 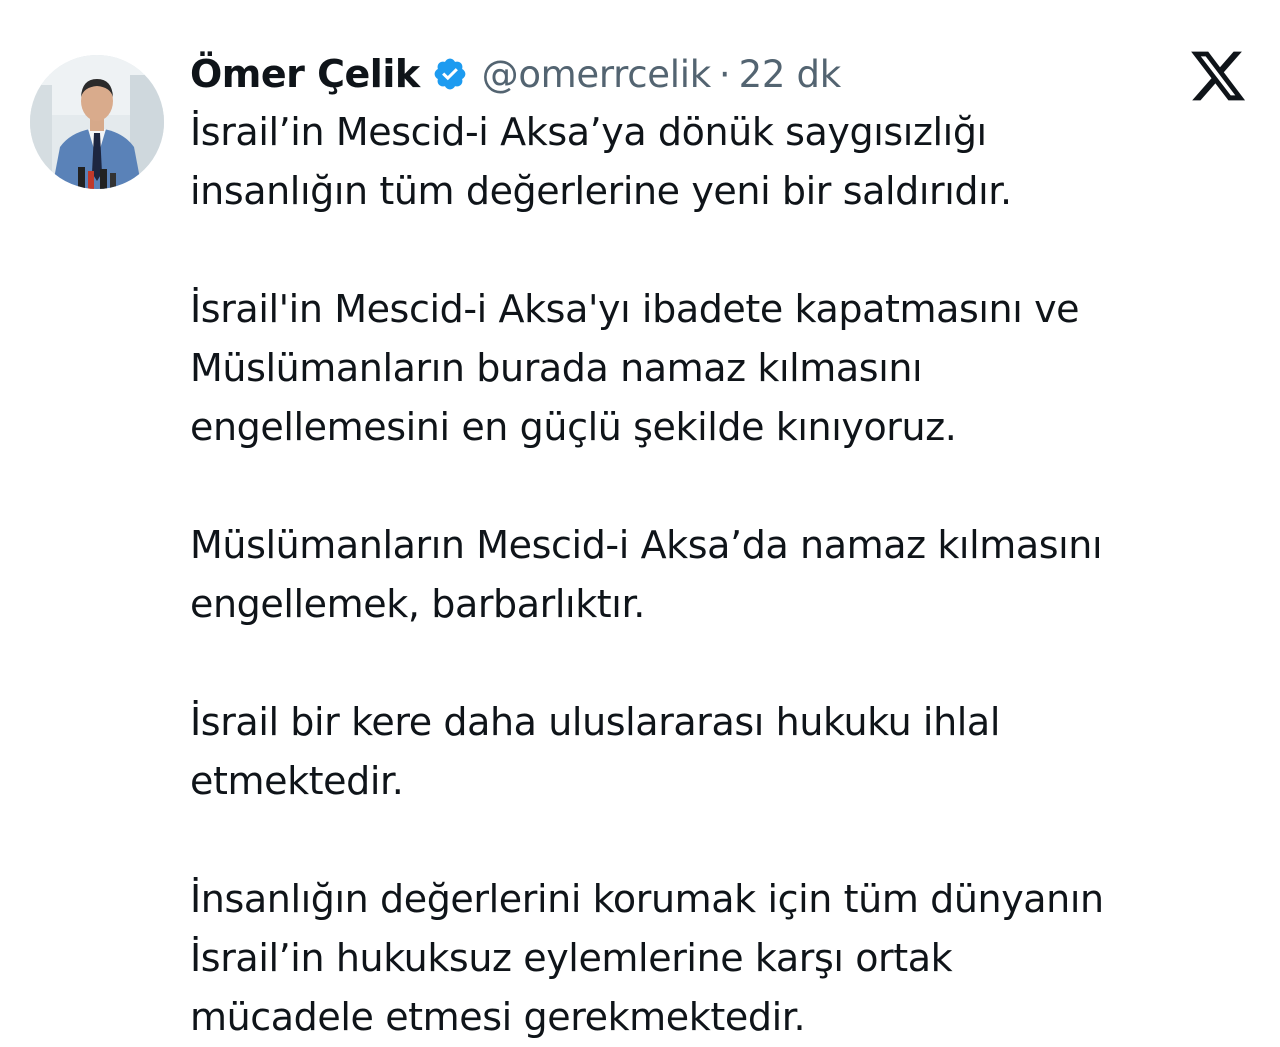 What do you see at coordinates (1218, 76) in the screenshot?
I see `x-logo-icon` at bounding box center [1218, 76].